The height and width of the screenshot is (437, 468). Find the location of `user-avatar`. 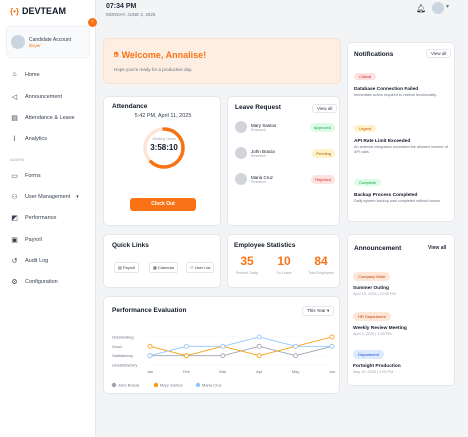

user-avatar is located at coordinates (438, 8).